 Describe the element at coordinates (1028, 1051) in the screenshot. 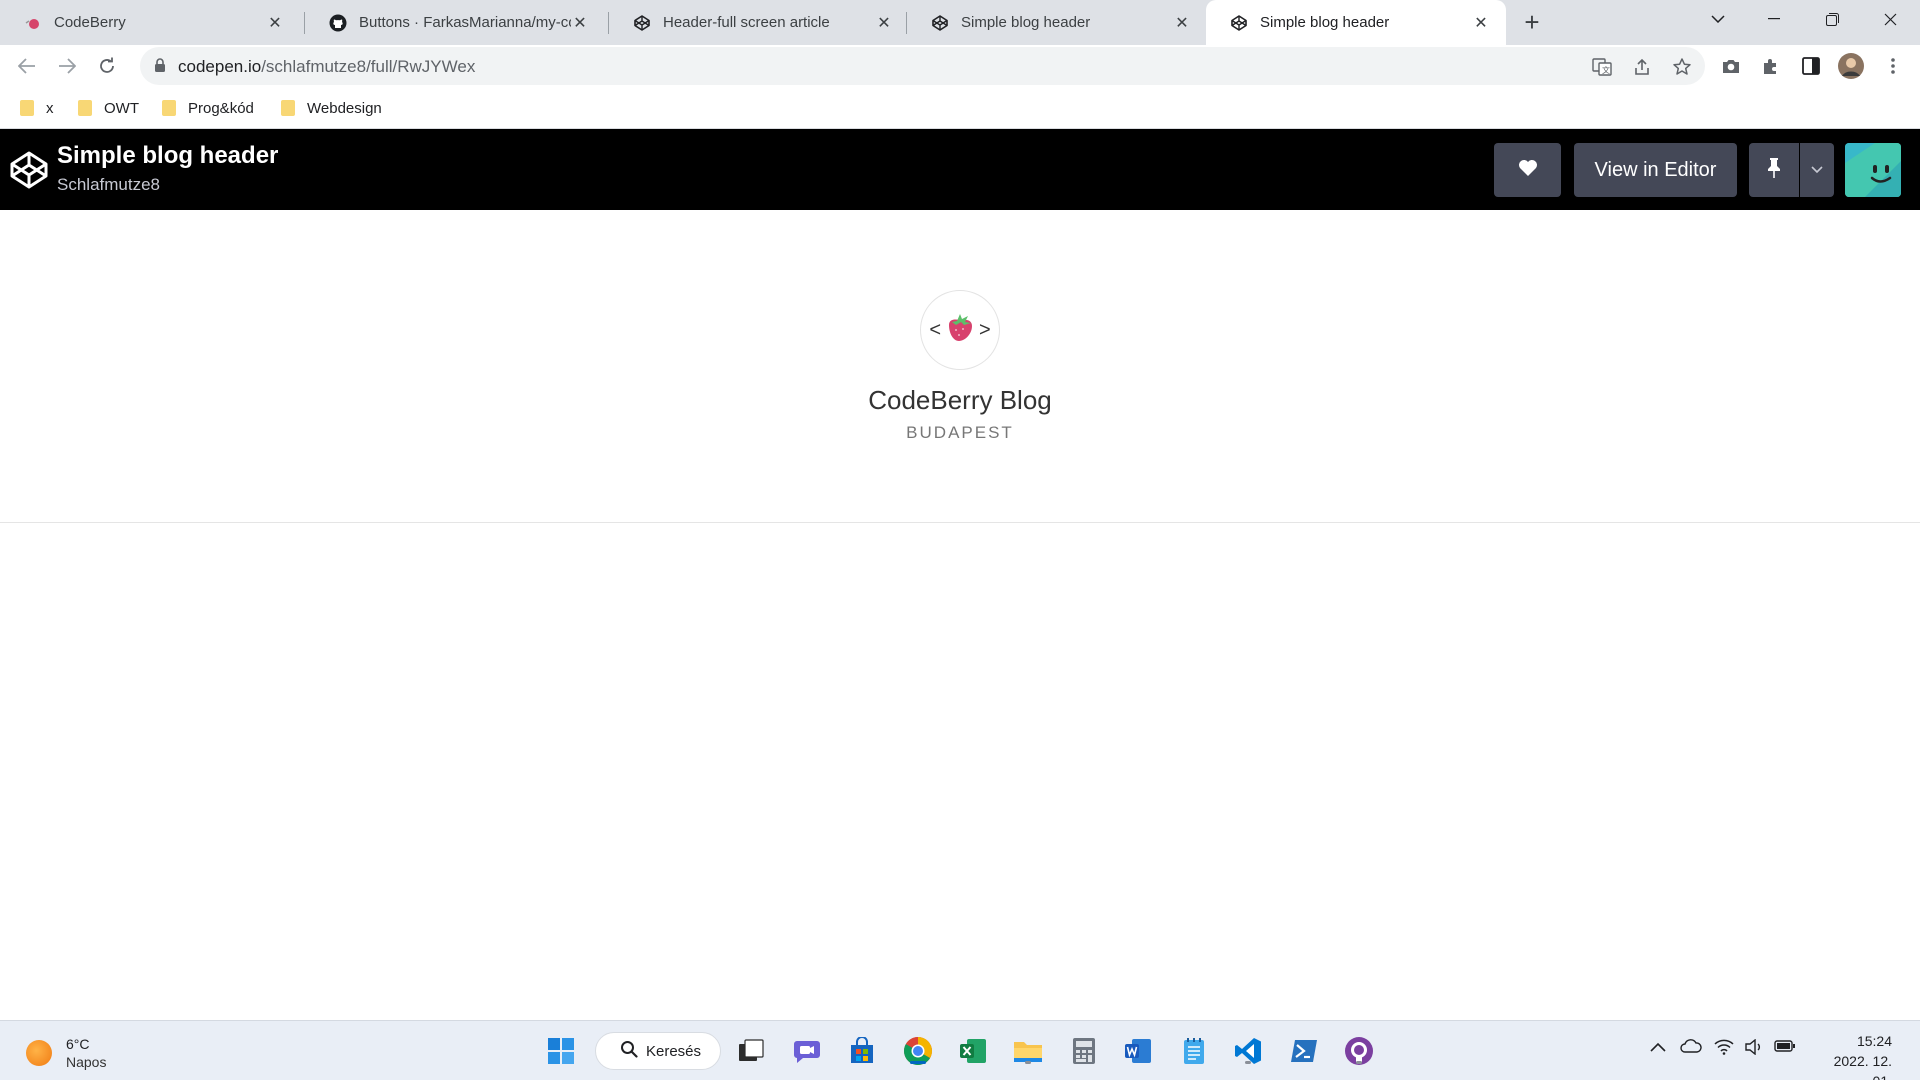

I see `file-explorer-icon` at that location.